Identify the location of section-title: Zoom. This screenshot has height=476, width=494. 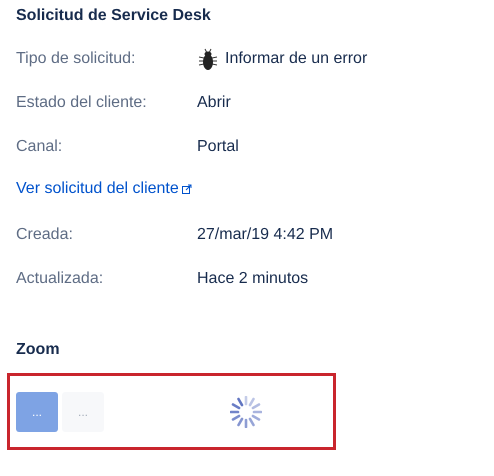
(38, 350).